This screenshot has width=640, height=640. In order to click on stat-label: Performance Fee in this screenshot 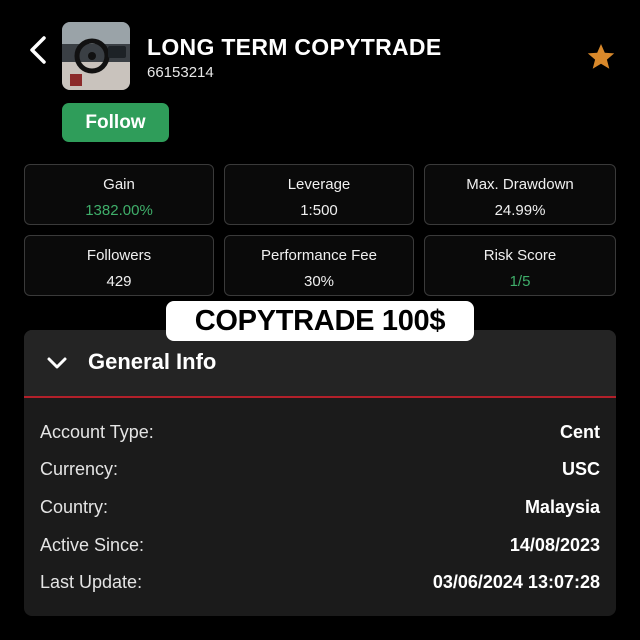, I will do `click(319, 255)`.